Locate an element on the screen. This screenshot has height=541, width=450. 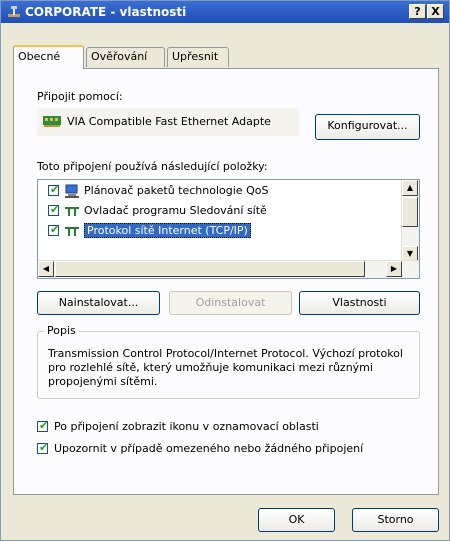
uninstall-button: Odinstalovat is located at coordinates (230, 303).